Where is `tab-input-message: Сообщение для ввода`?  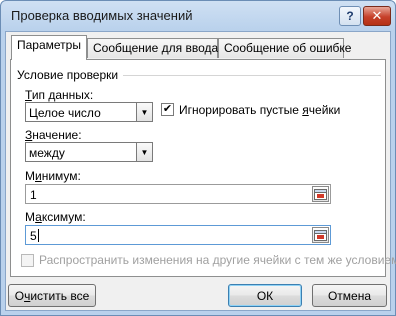 tab-input-message: Сообщение для ввода is located at coordinates (152, 48).